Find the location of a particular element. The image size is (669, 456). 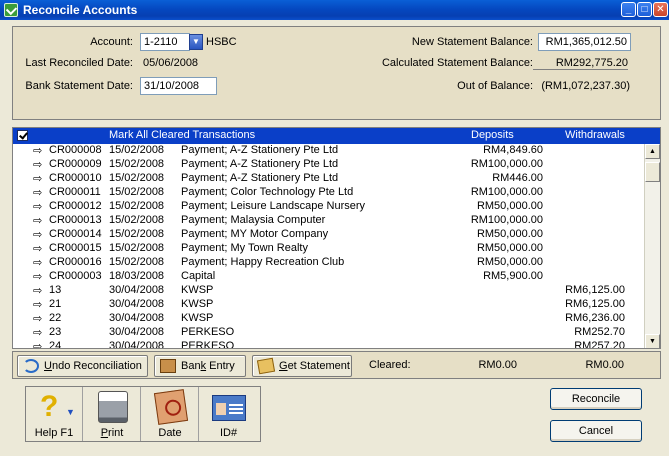

mark-all-header: Mark All Cleared Transactions is located at coordinates (182, 135).